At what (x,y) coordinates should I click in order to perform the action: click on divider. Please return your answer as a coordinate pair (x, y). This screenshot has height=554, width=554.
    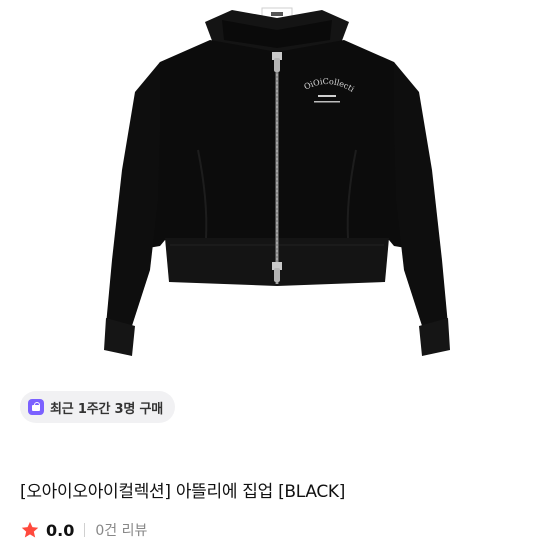
    Looking at the image, I should click on (85, 530).